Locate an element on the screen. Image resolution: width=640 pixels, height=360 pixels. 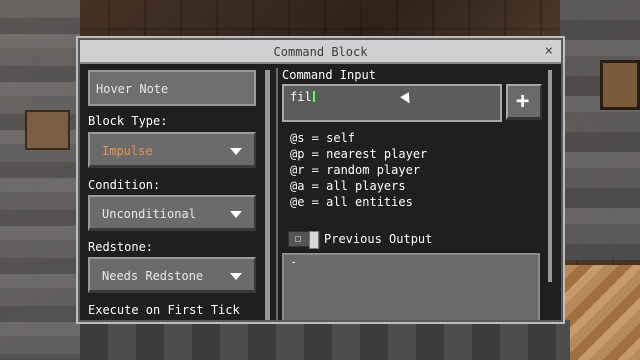
condition-label: Condition: is located at coordinates (124, 185).